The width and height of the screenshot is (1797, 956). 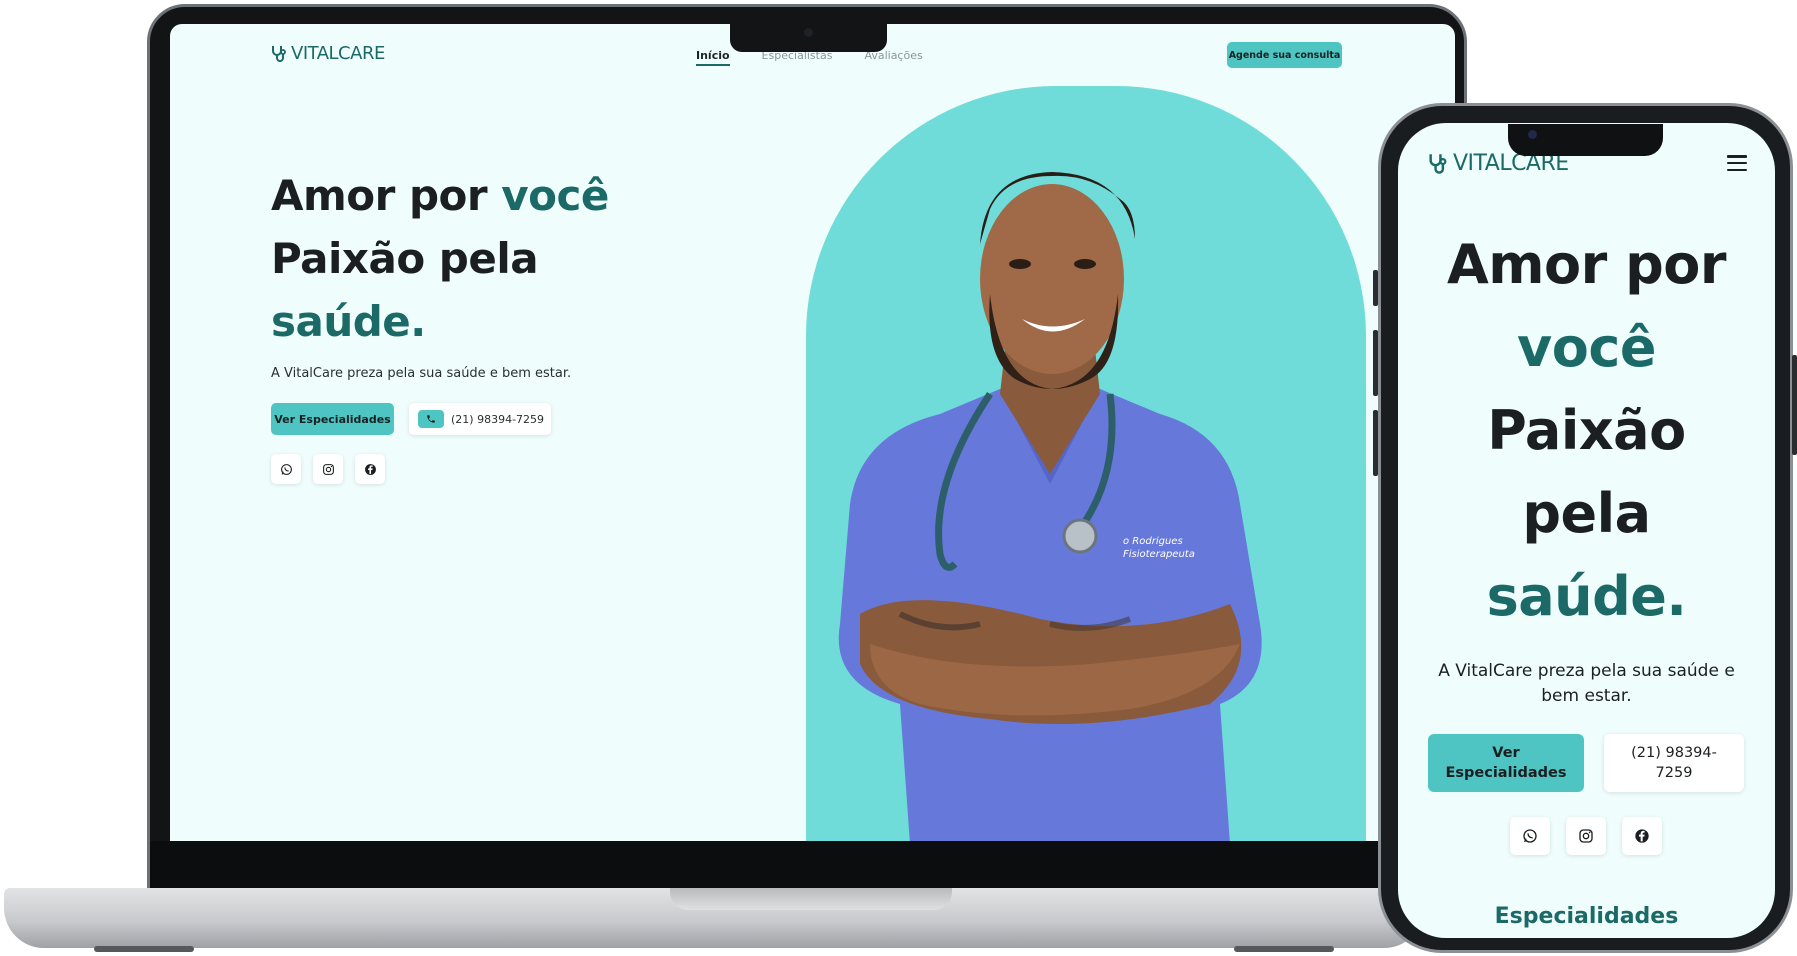 I want to click on schedule-appointment-button: Agende sua consulta, so click(x=1284, y=55).